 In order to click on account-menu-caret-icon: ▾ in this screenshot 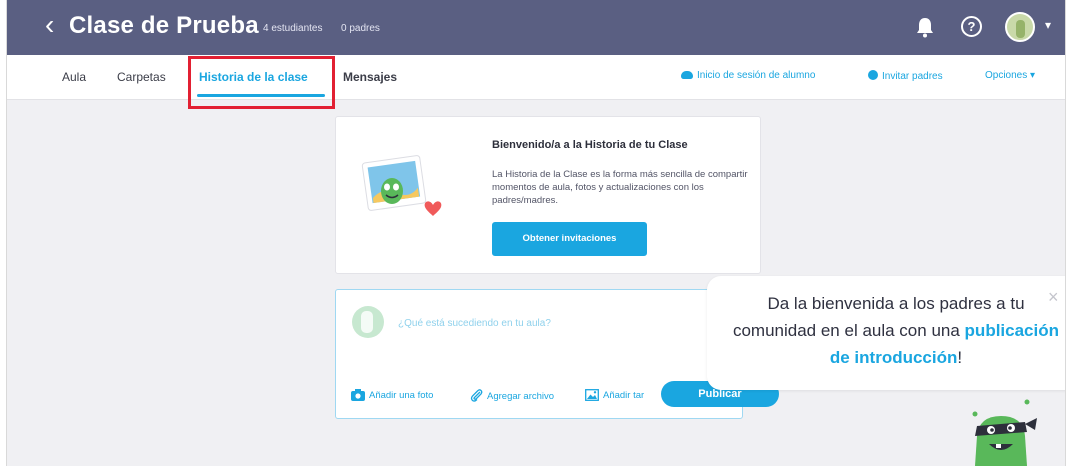, I will do `click(1048, 25)`.